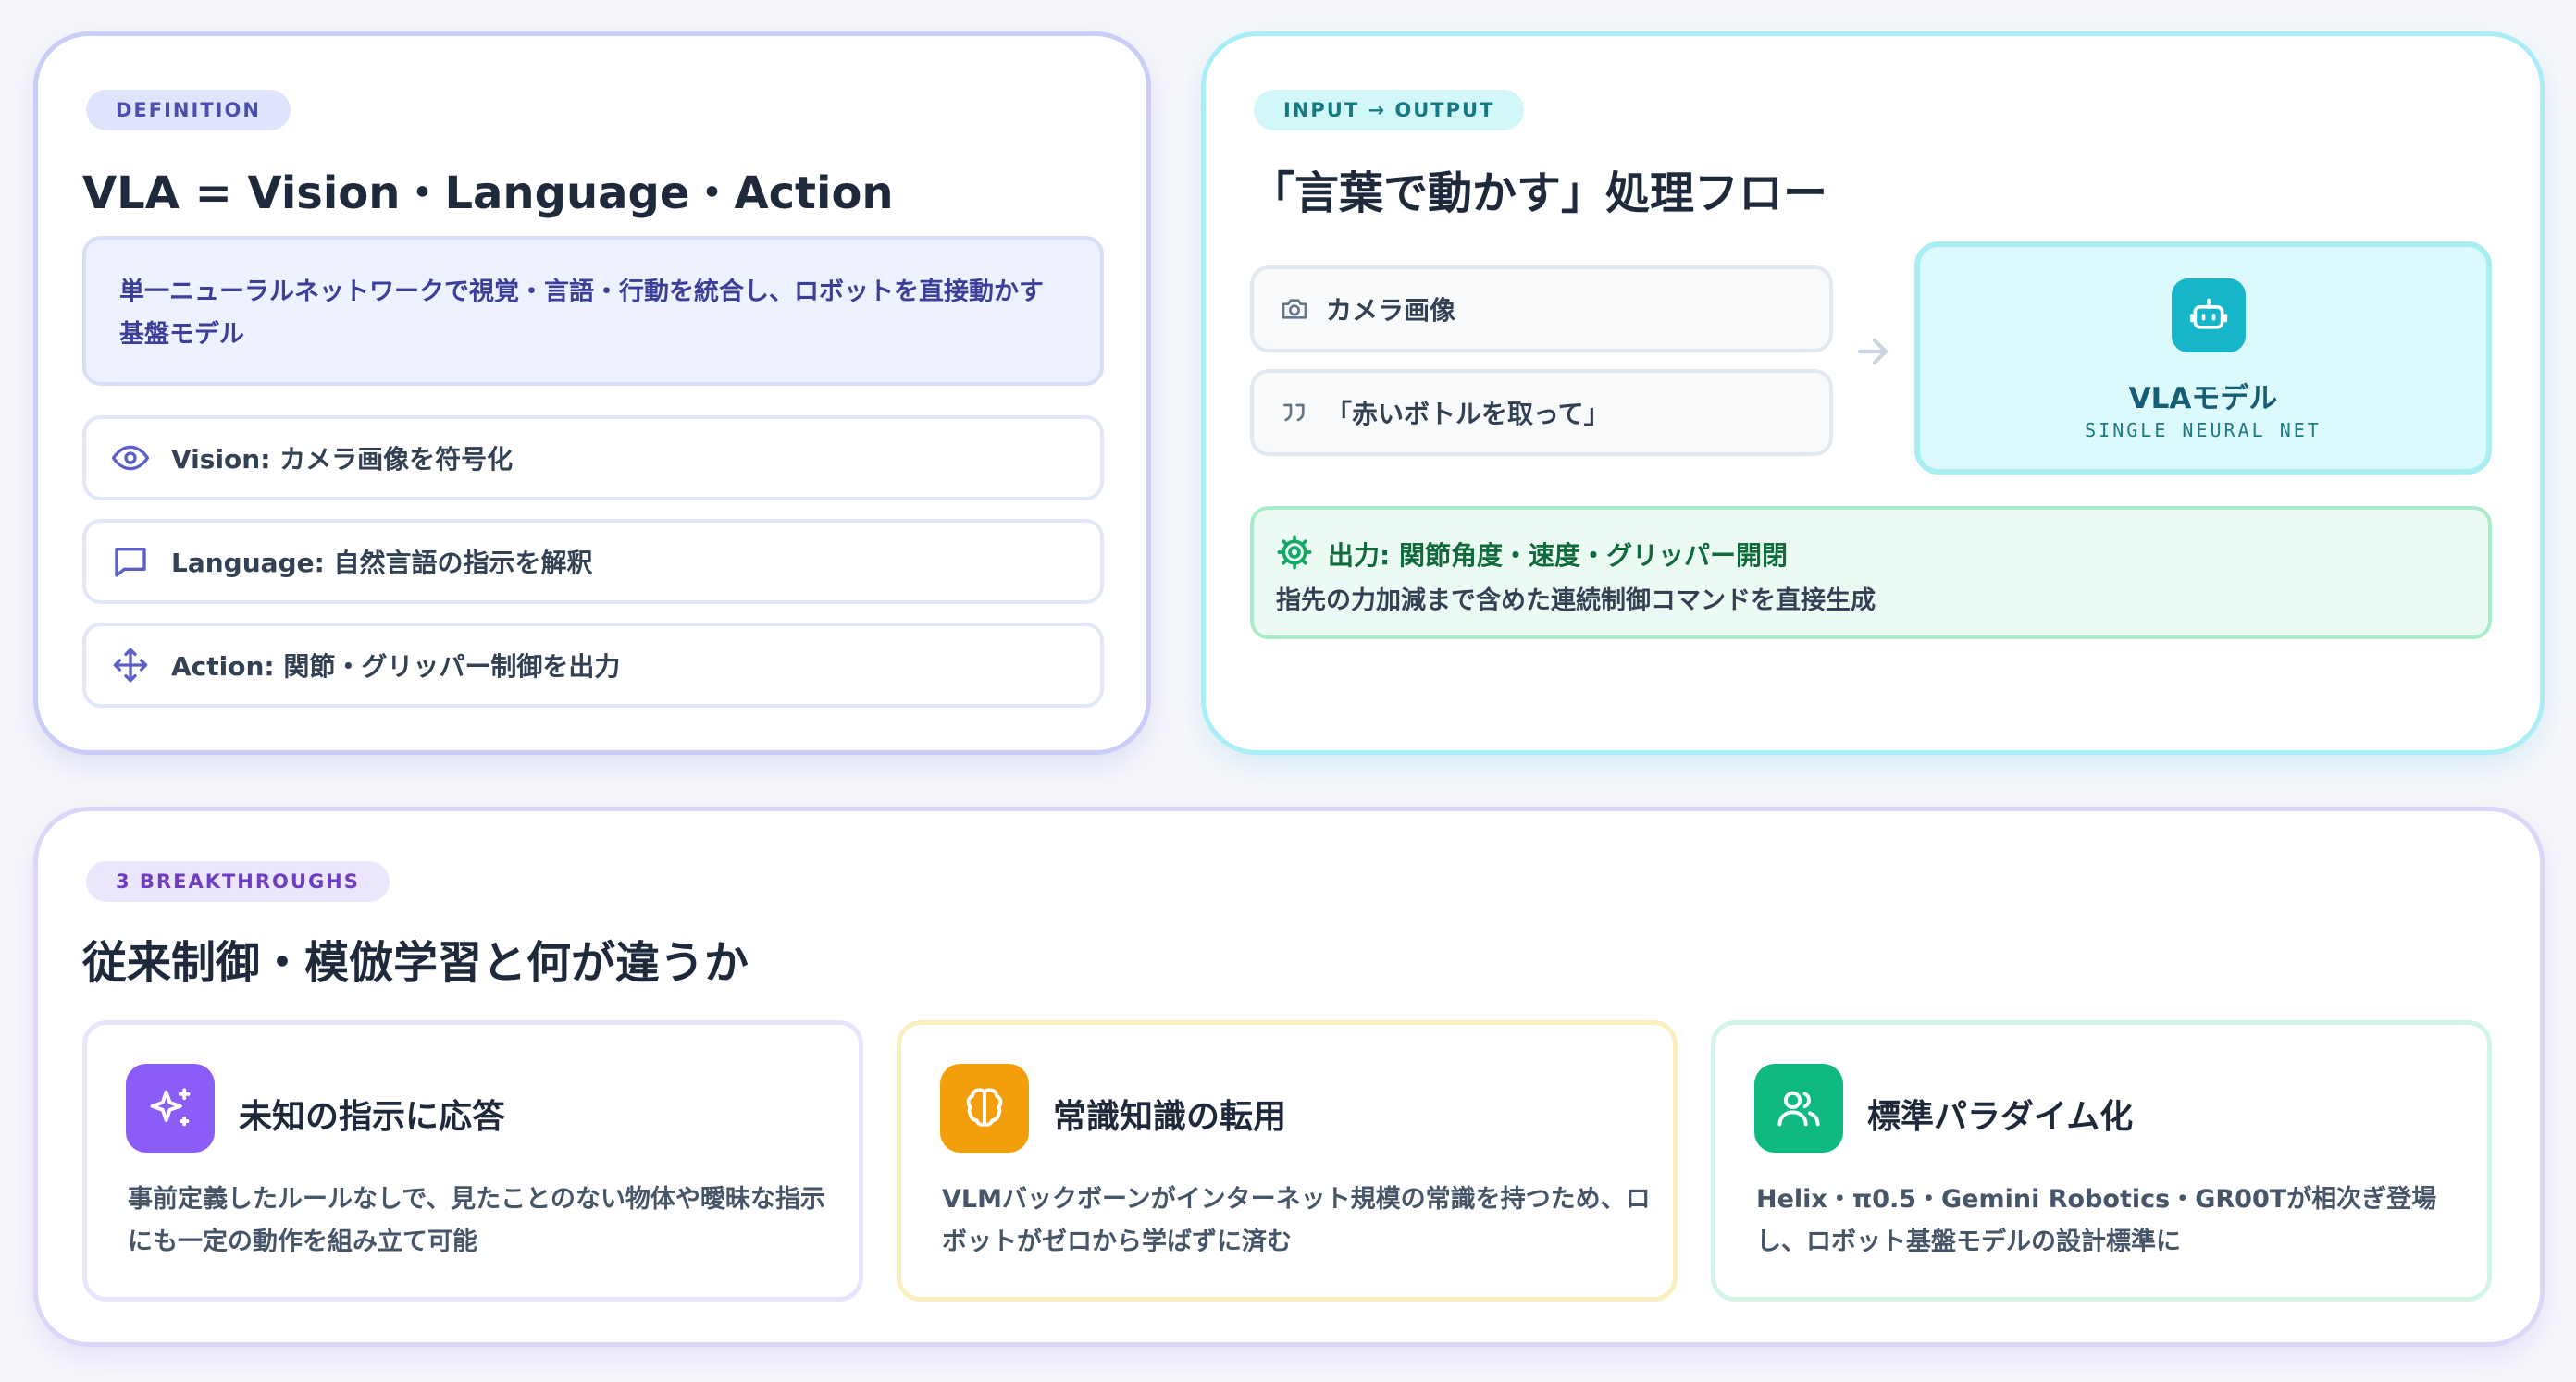 The height and width of the screenshot is (1382, 2576). Describe the element at coordinates (2000, 1117) in the screenshot. I see `breakthrough-title: 標準パラダイム化` at that location.